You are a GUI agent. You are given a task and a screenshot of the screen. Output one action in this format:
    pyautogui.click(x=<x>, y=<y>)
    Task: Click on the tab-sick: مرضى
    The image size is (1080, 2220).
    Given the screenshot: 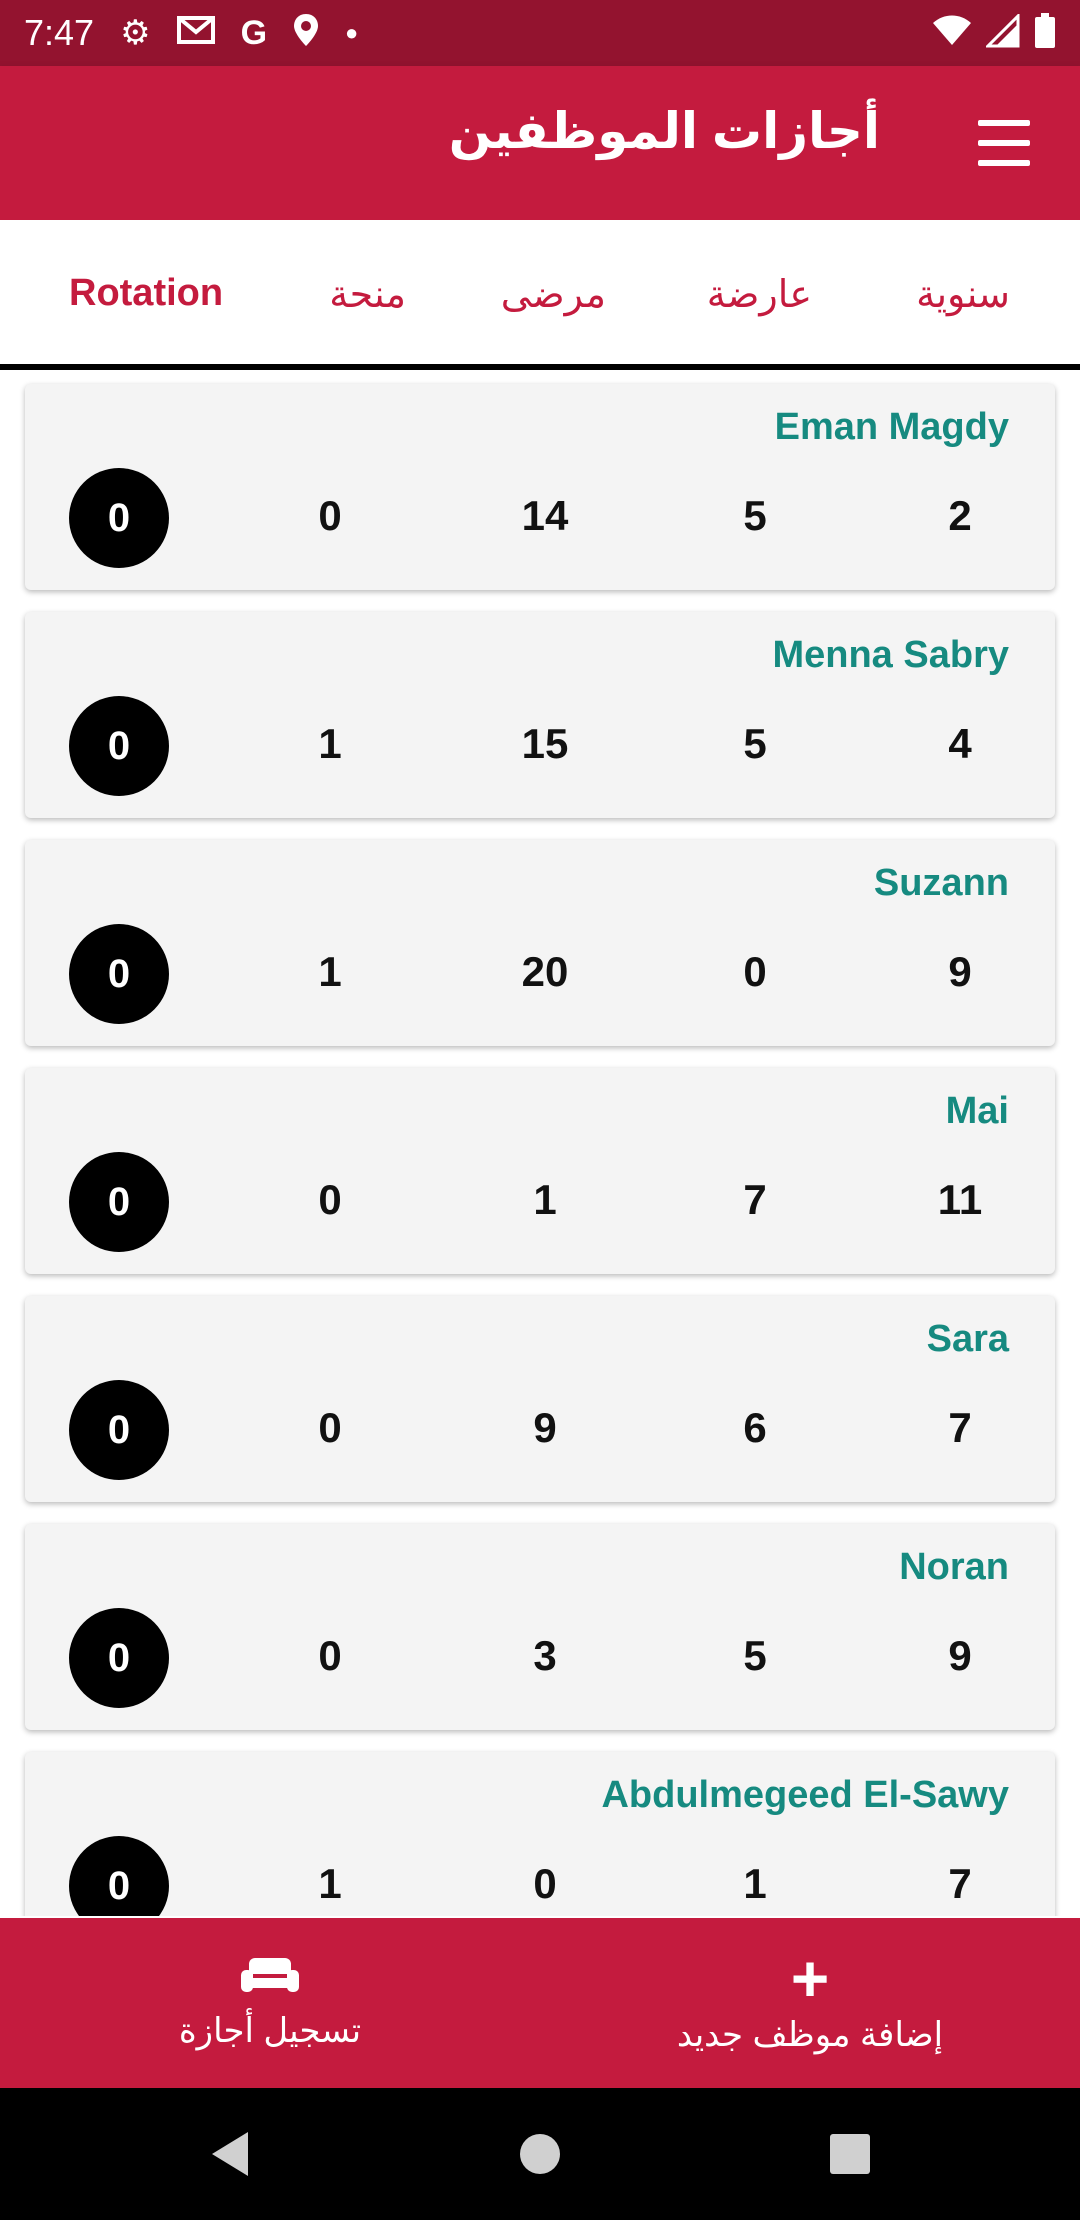 What is the action you would take?
    pyautogui.click(x=553, y=294)
    